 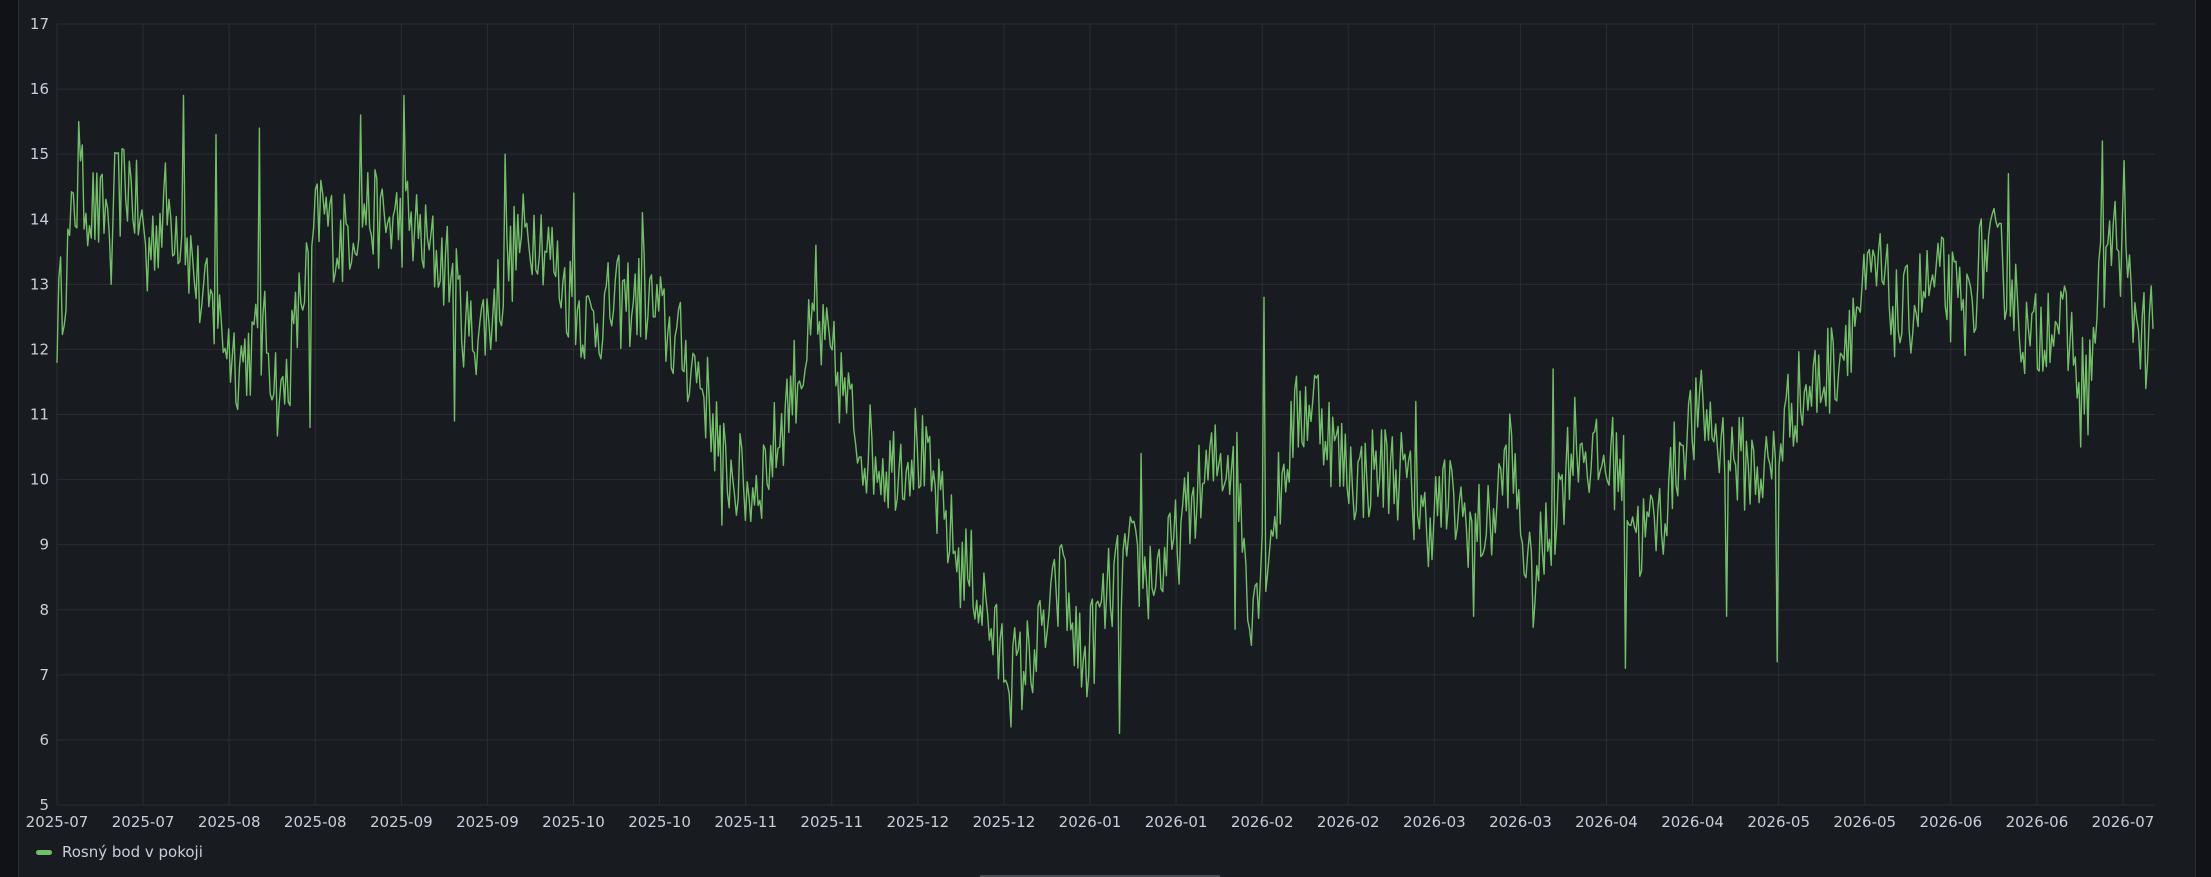 What do you see at coordinates (39, 154) in the screenshot?
I see `y-tick-label: 15` at bounding box center [39, 154].